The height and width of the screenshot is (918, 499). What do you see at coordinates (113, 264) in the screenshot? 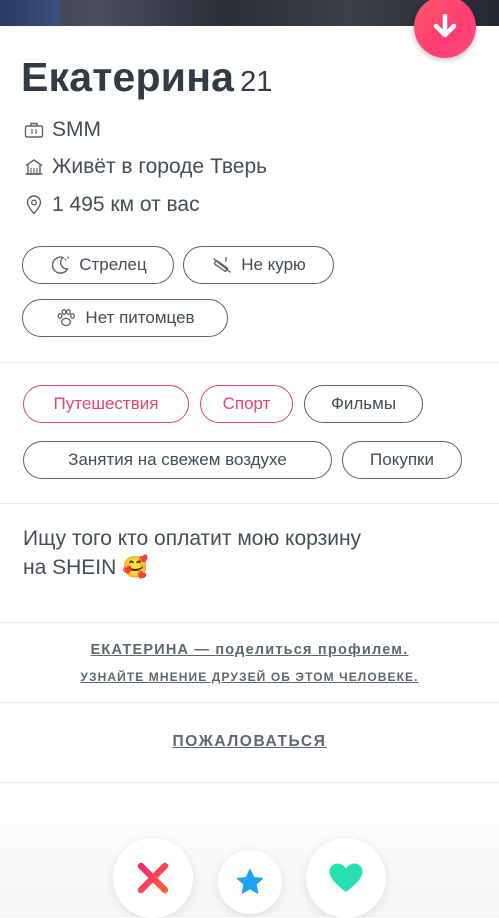
I see `basics-label: Стрелец` at bounding box center [113, 264].